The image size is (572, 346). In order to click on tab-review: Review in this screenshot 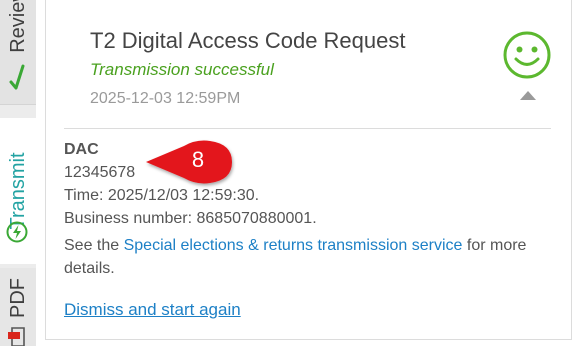, I will do `click(18, 52)`.